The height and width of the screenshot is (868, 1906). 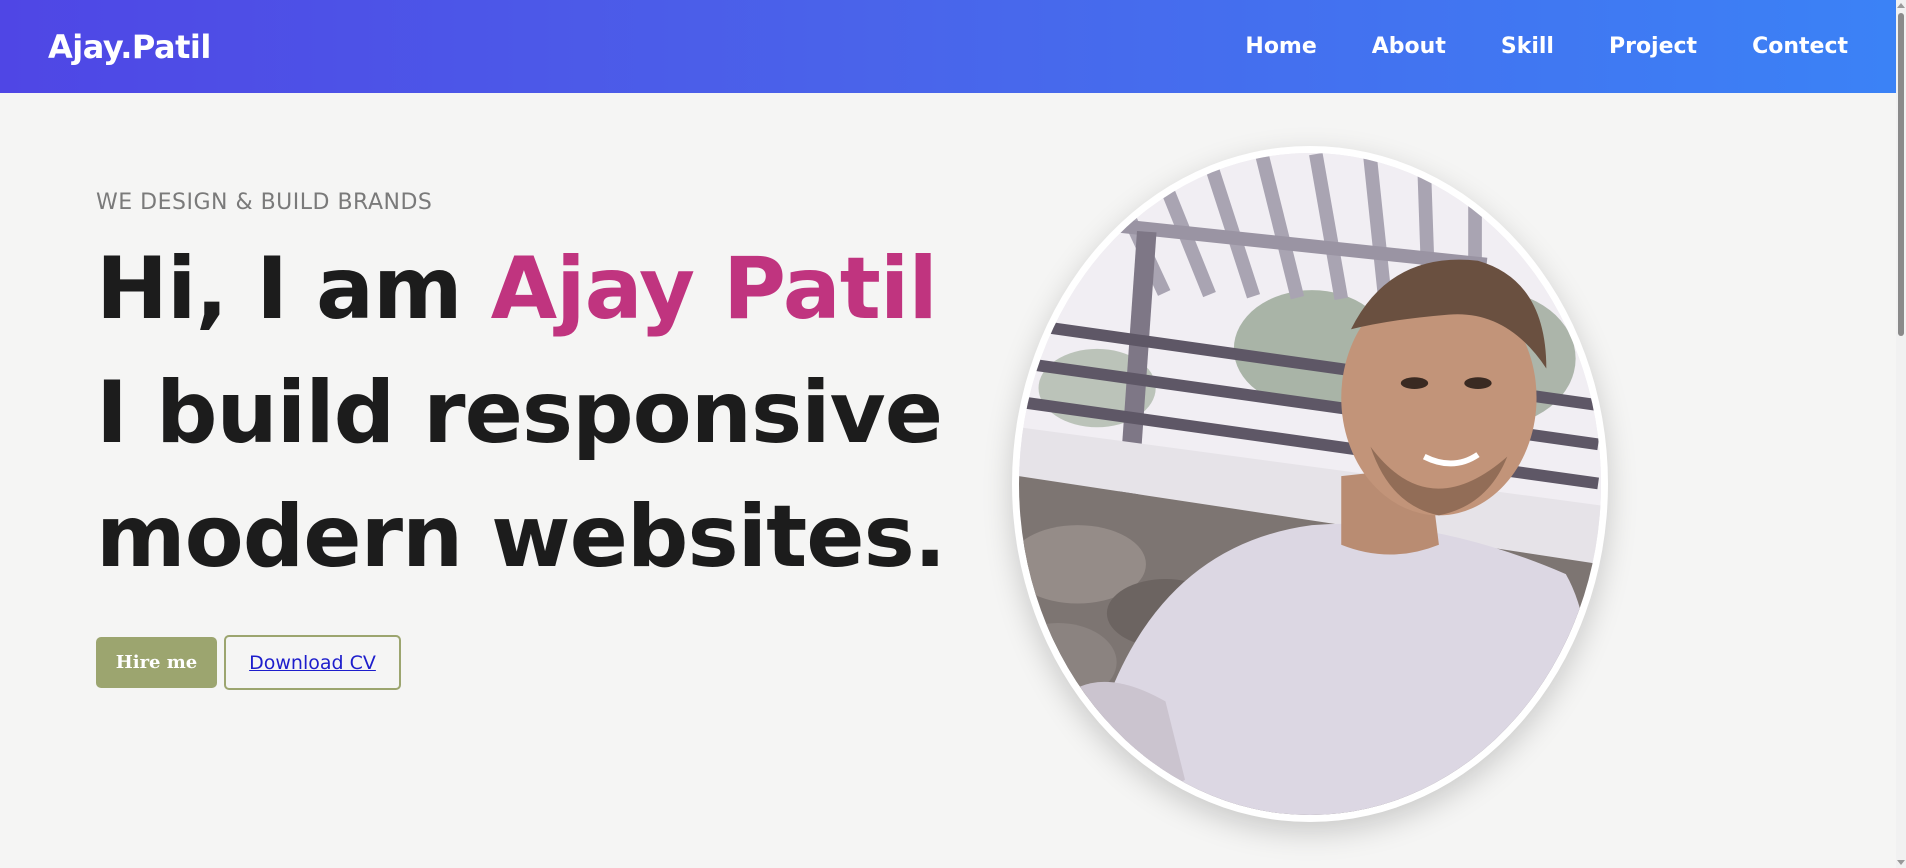 What do you see at coordinates (519, 413) in the screenshot?
I see `hero-line-2: I build responsive` at bounding box center [519, 413].